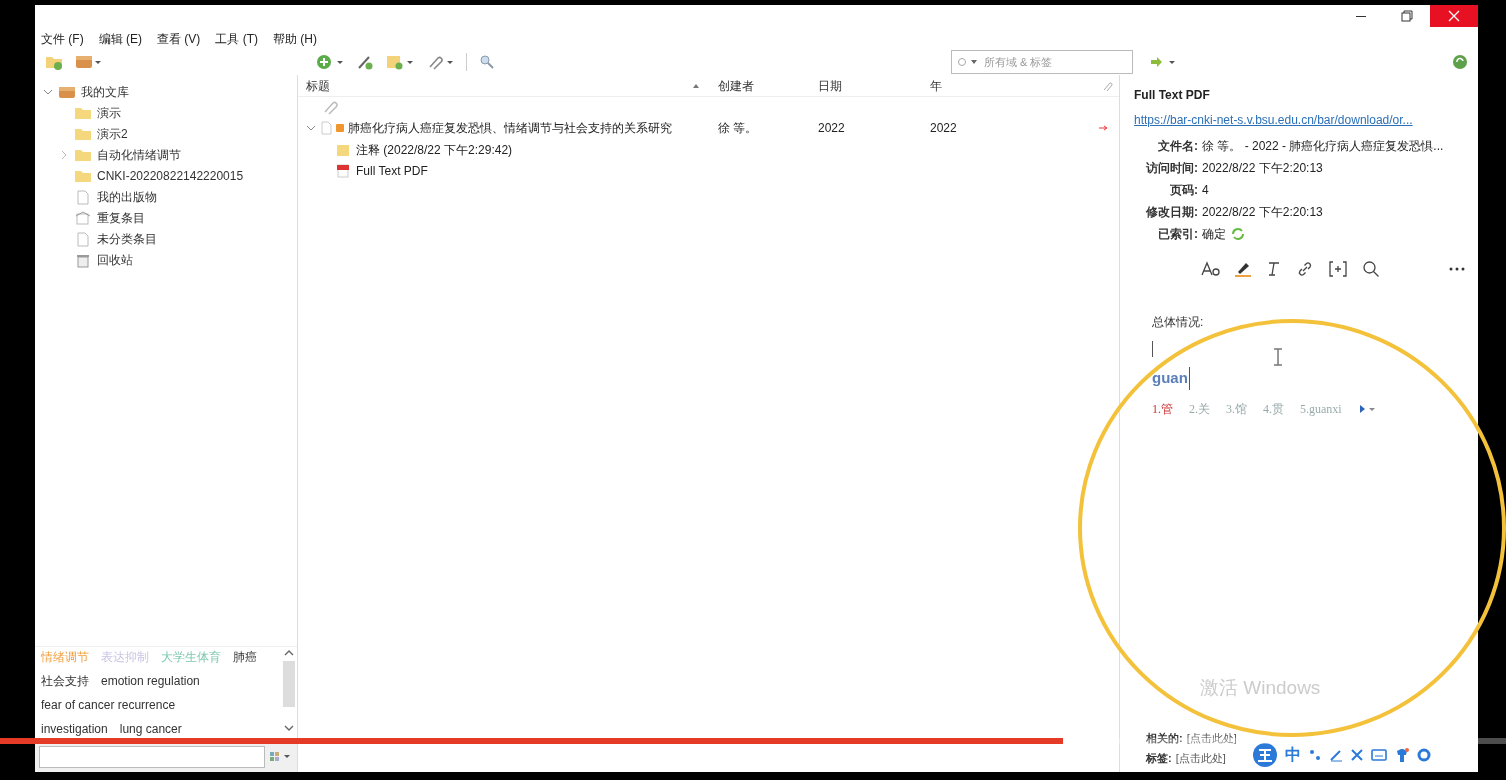 This screenshot has width=1506, height=780. I want to click on tag-actions-icon, so click(280, 757).